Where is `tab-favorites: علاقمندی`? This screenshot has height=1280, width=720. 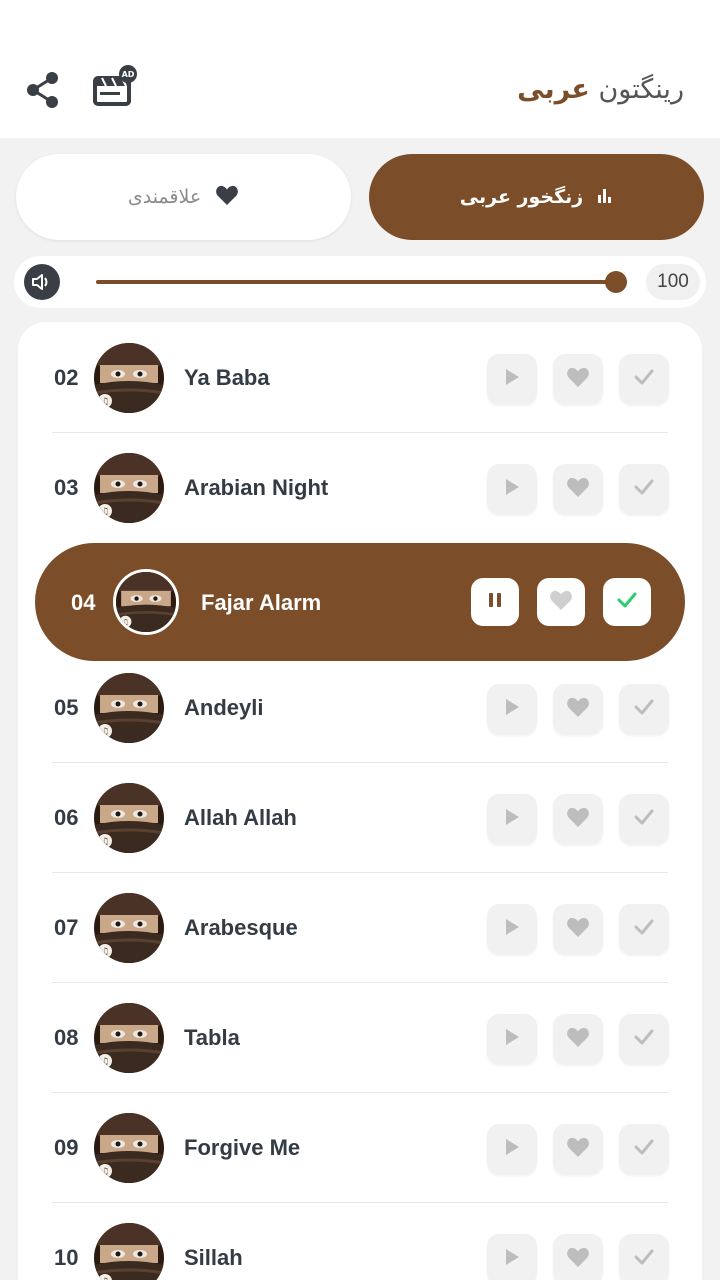
tab-favorites: علاقمندی is located at coordinates (183, 197).